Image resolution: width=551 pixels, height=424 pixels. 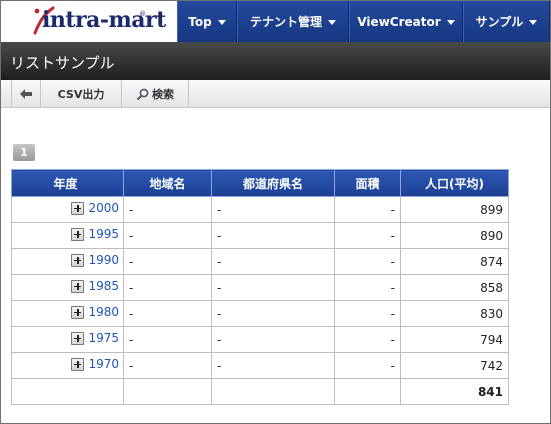 What do you see at coordinates (103, 260) in the screenshot?
I see `year-link: 1990` at bounding box center [103, 260].